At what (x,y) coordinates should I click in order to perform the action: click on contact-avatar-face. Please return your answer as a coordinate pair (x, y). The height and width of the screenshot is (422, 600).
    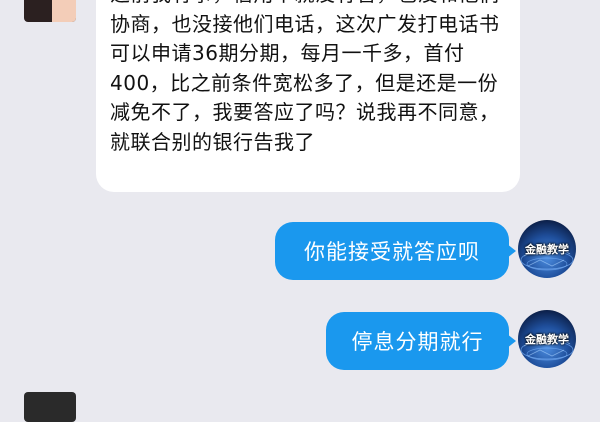
    Looking at the image, I should click on (64, 11).